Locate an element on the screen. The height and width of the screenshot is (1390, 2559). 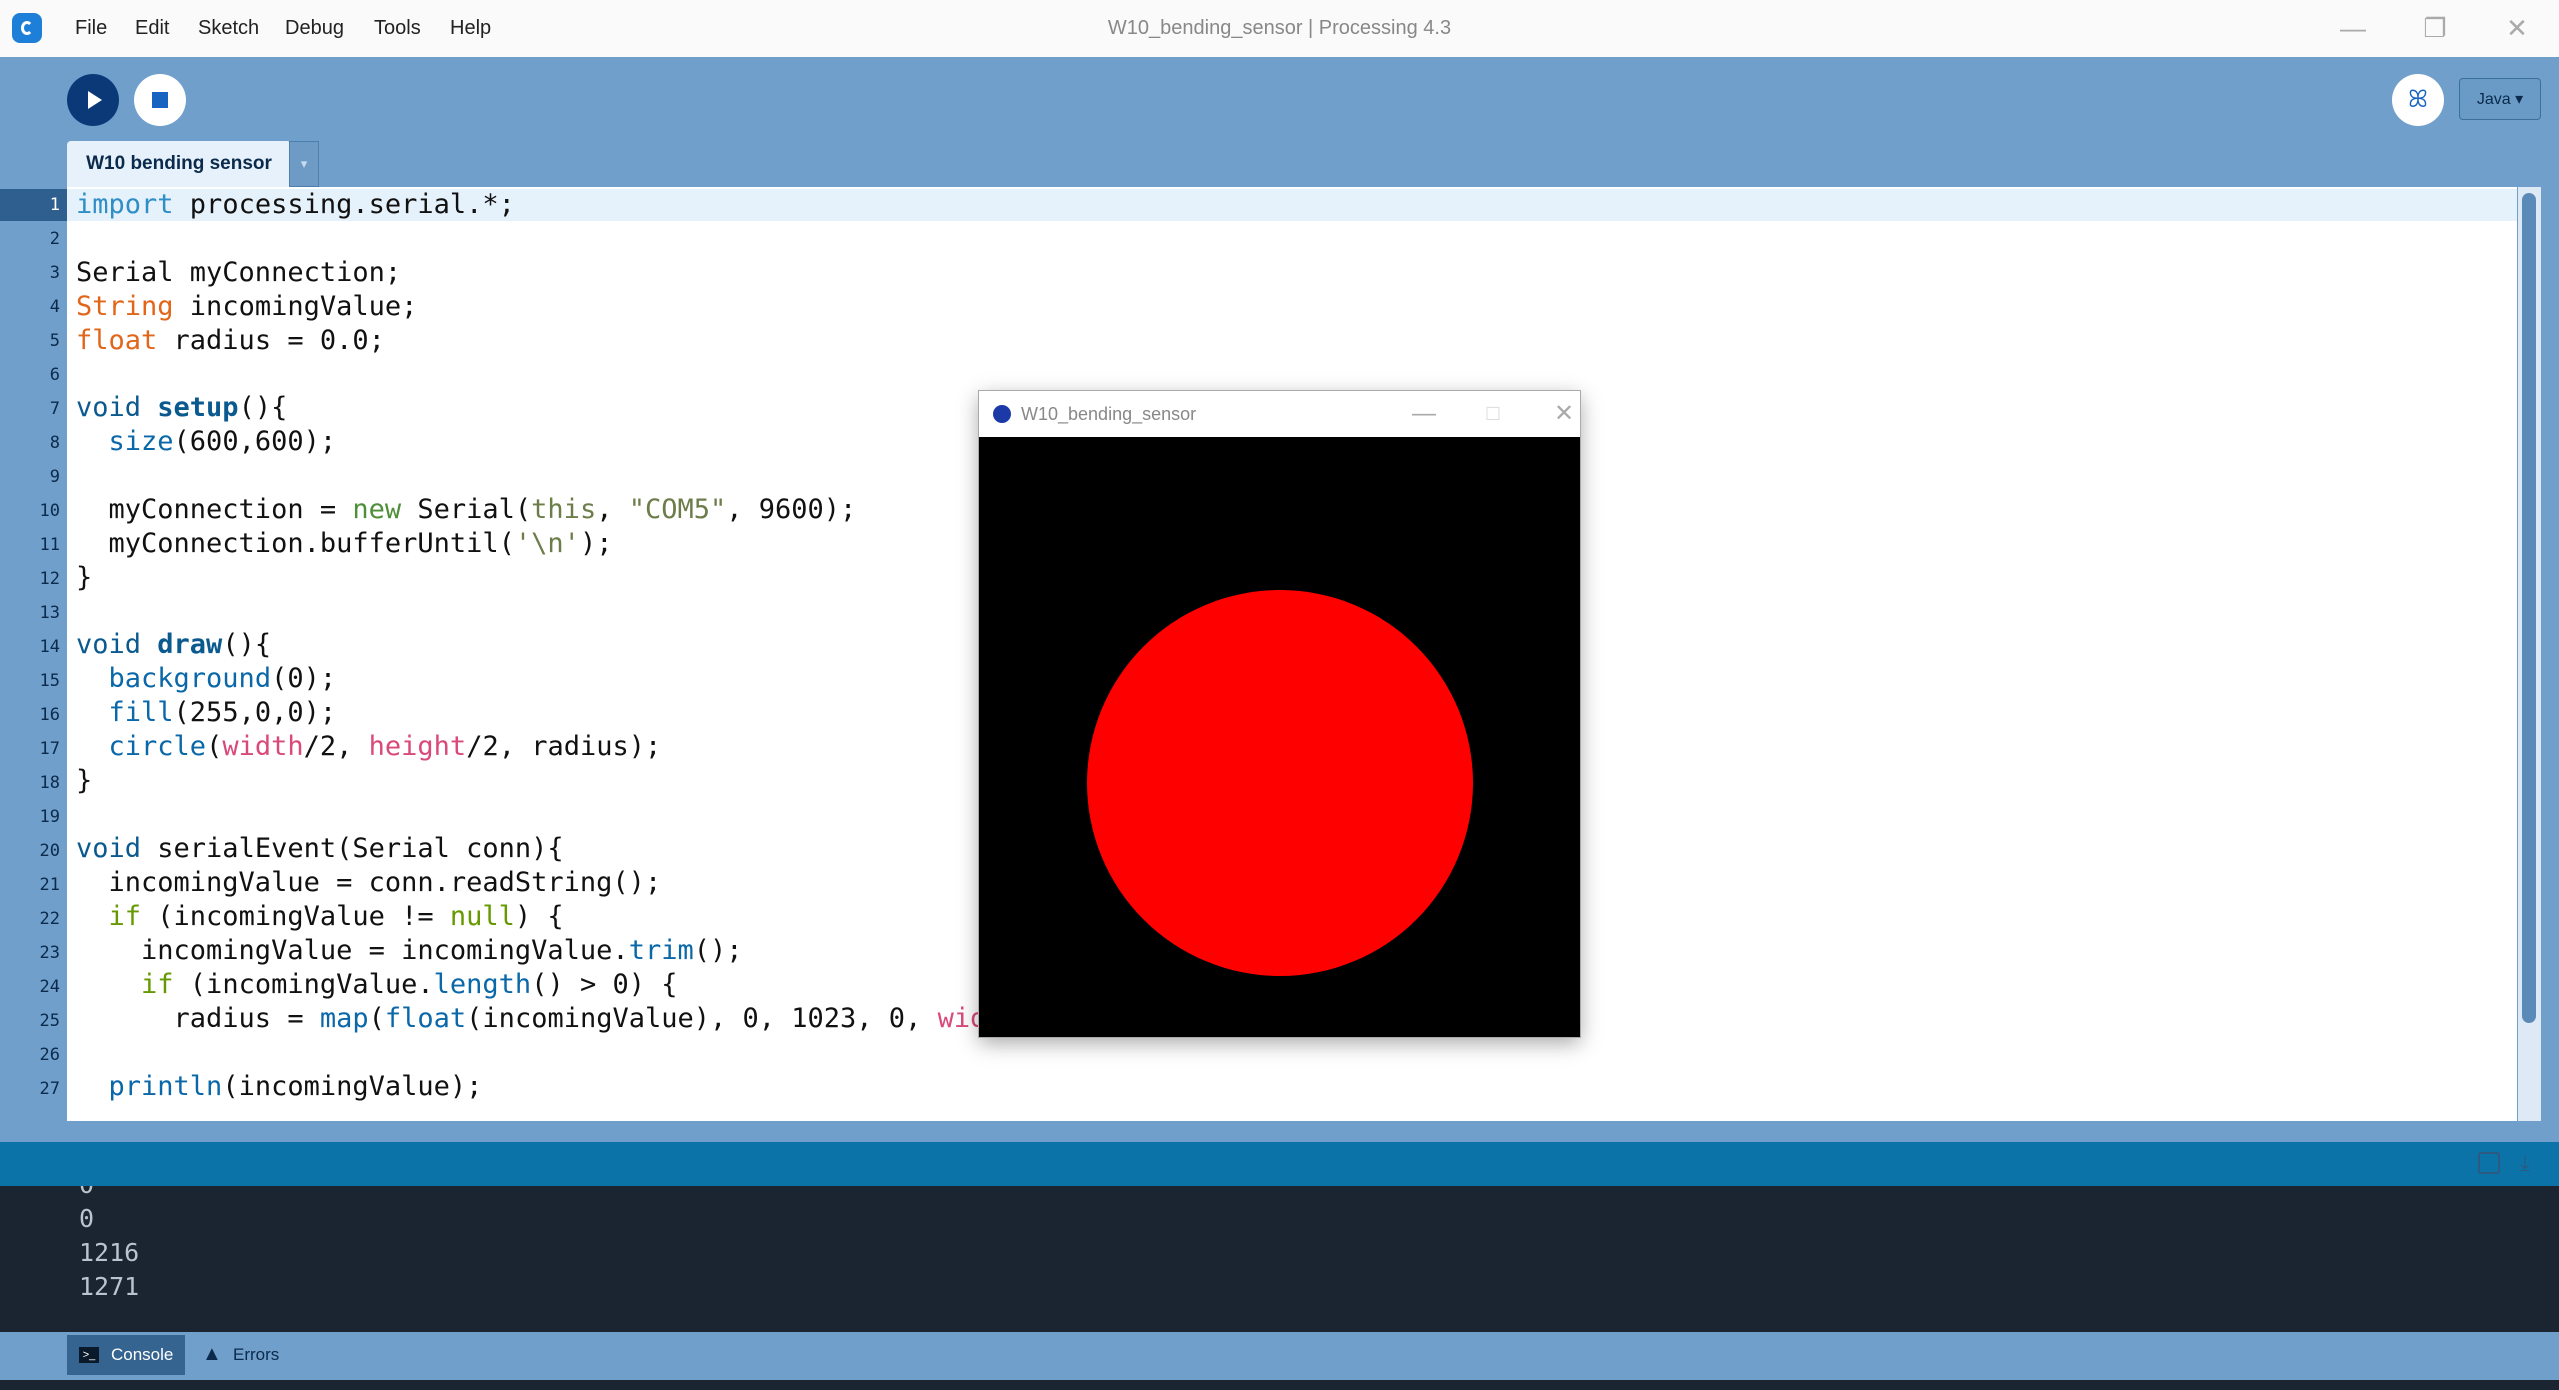
code-line: float radius = 0.0; is located at coordinates (230, 340).